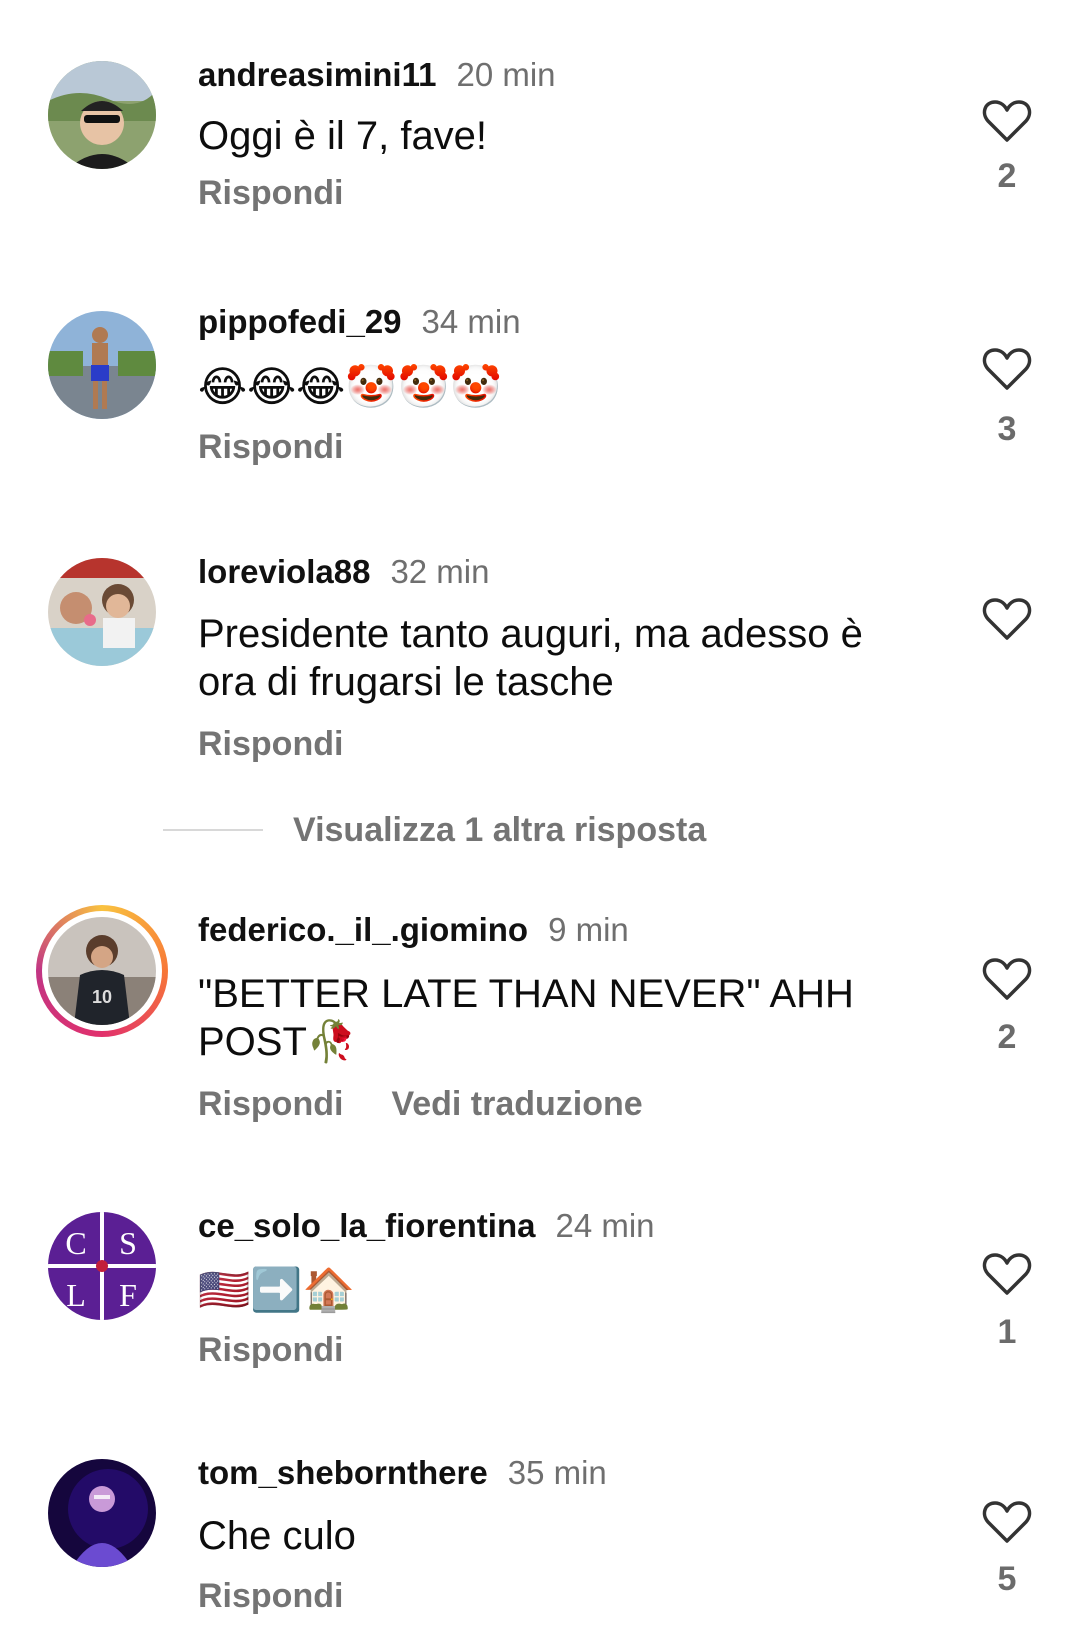  I want to click on comment-meta: loreviola88 32 min, so click(344, 572).